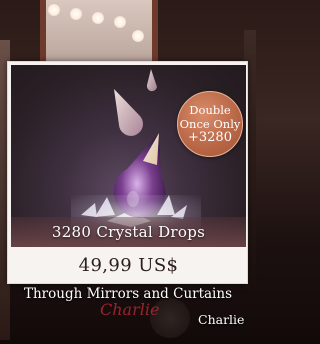 The width and height of the screenshot is (320, 344). Describe the element at coordinates (210, 110) in the screenshot. I see `badge-line-1: Double` at that location.